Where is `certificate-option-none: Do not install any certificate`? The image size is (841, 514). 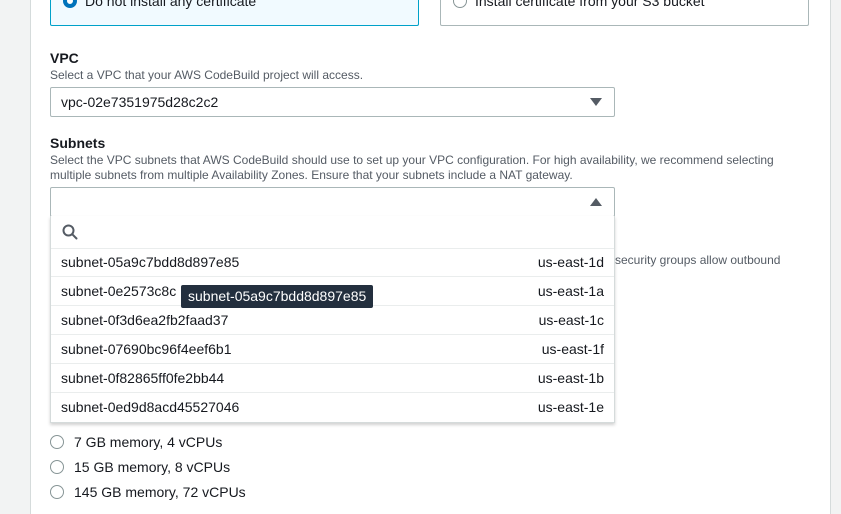
certificate-option-none: Do not install any certificate is located at coordinates (234, 13).